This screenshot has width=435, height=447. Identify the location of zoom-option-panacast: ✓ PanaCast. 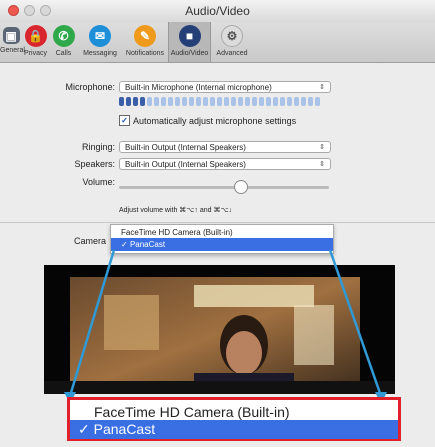
(234, 429).